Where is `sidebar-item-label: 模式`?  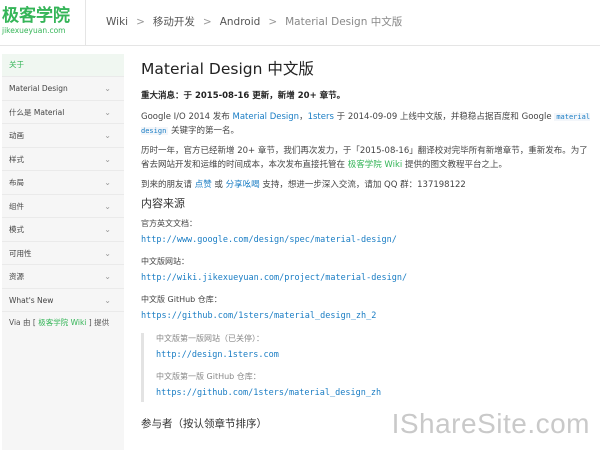
sidebar-item-label: 模式 is located at coordinates (16, 229).